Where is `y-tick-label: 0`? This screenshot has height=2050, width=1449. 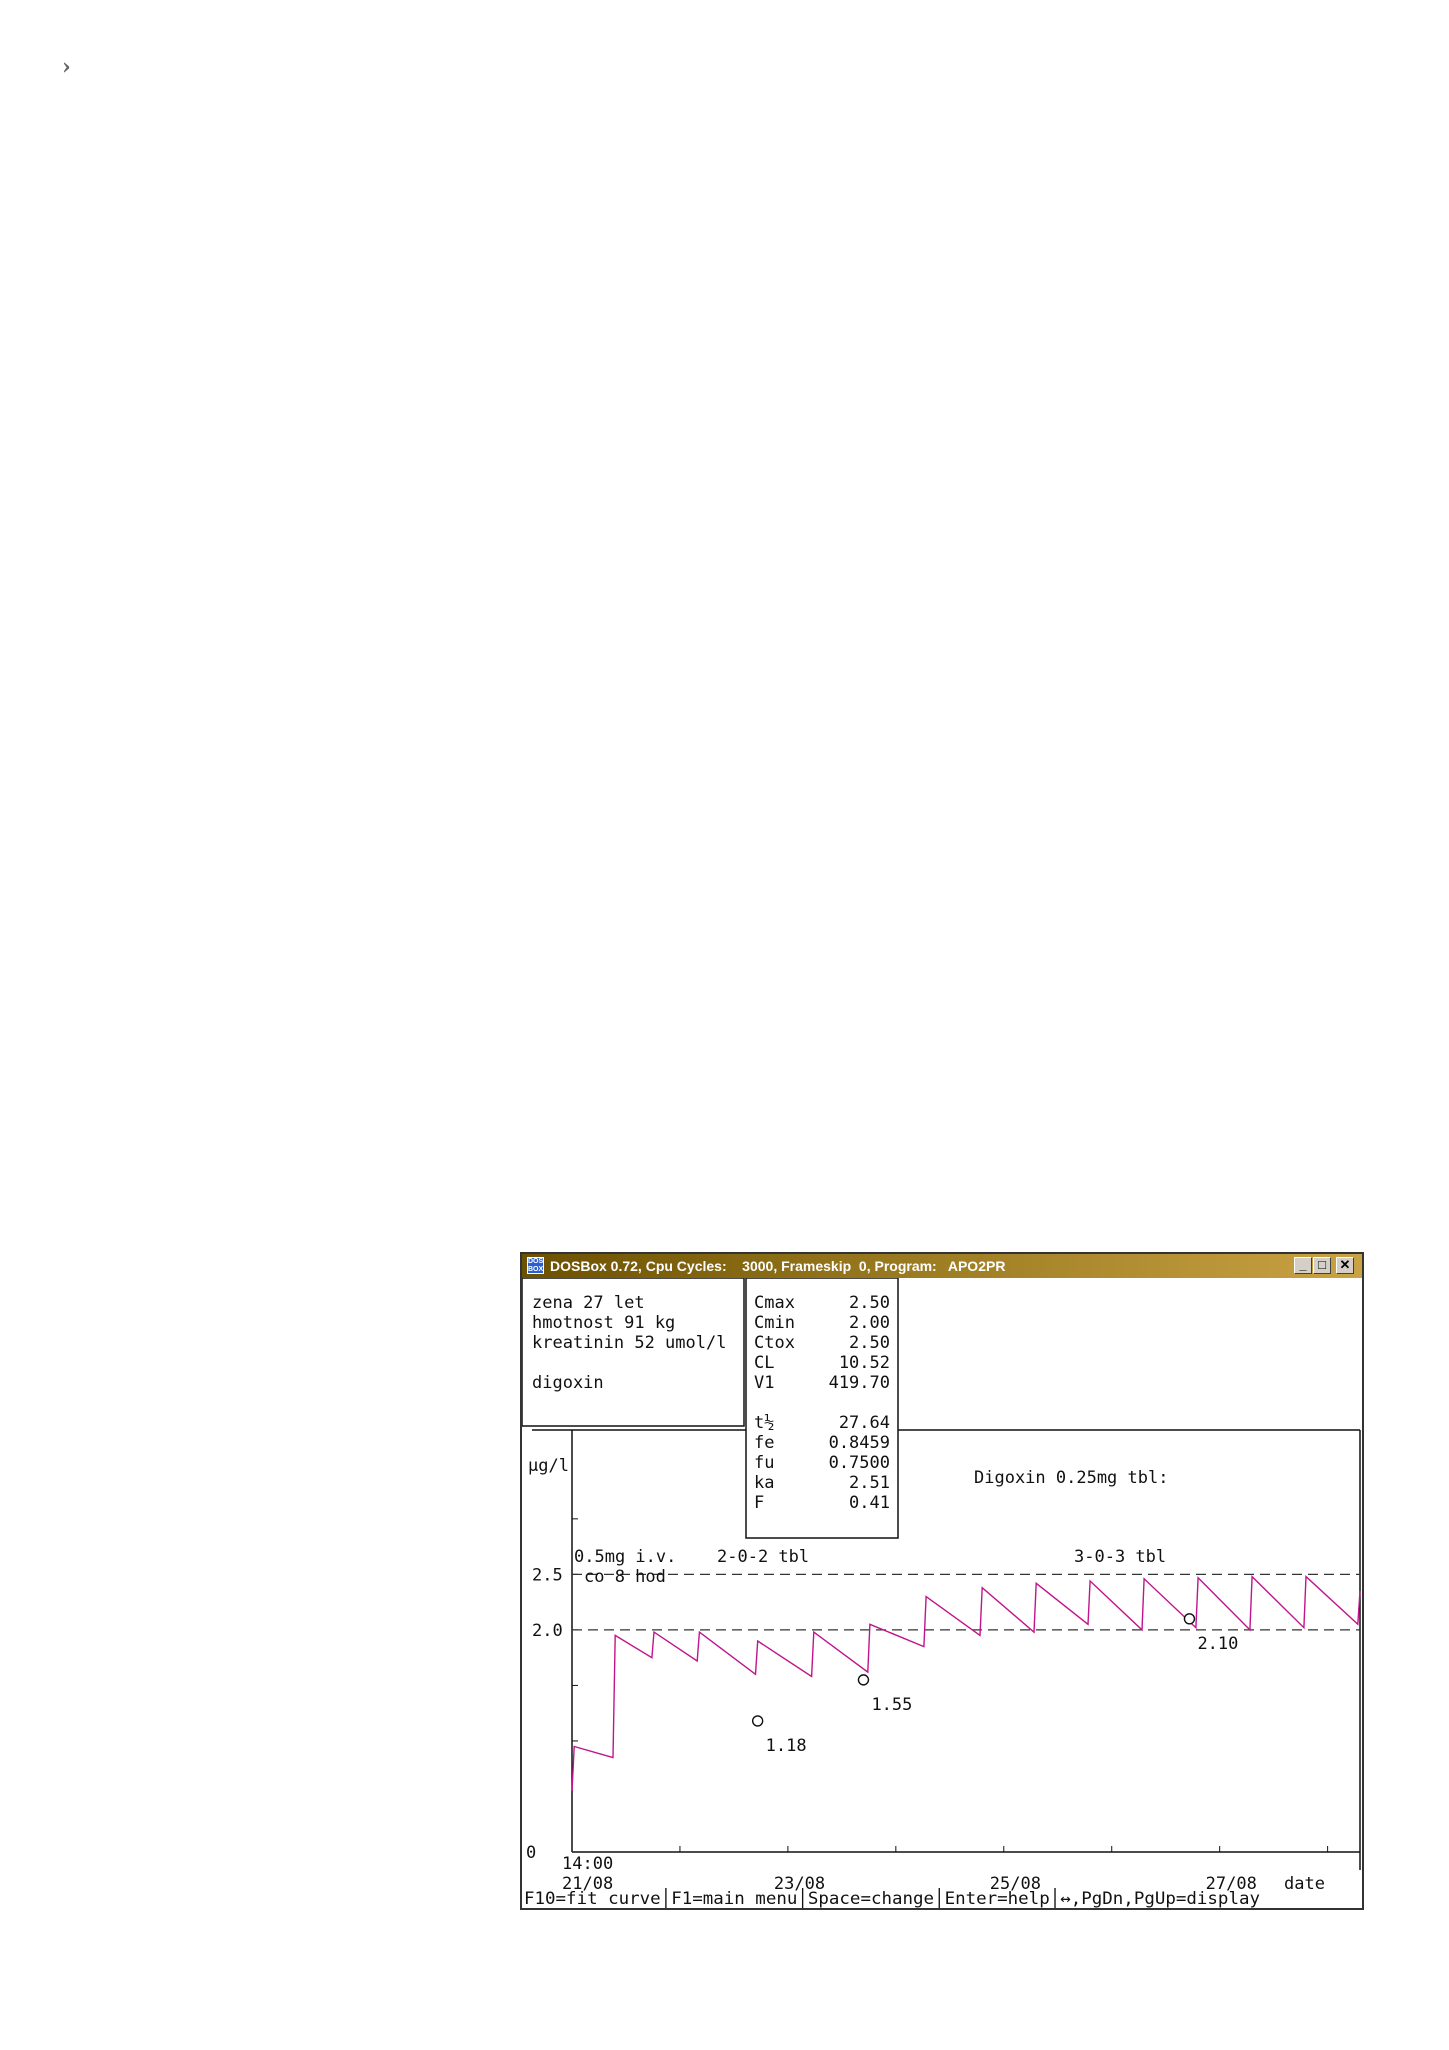 y-tick-label: 0 is located at coordinates (531, 1853).